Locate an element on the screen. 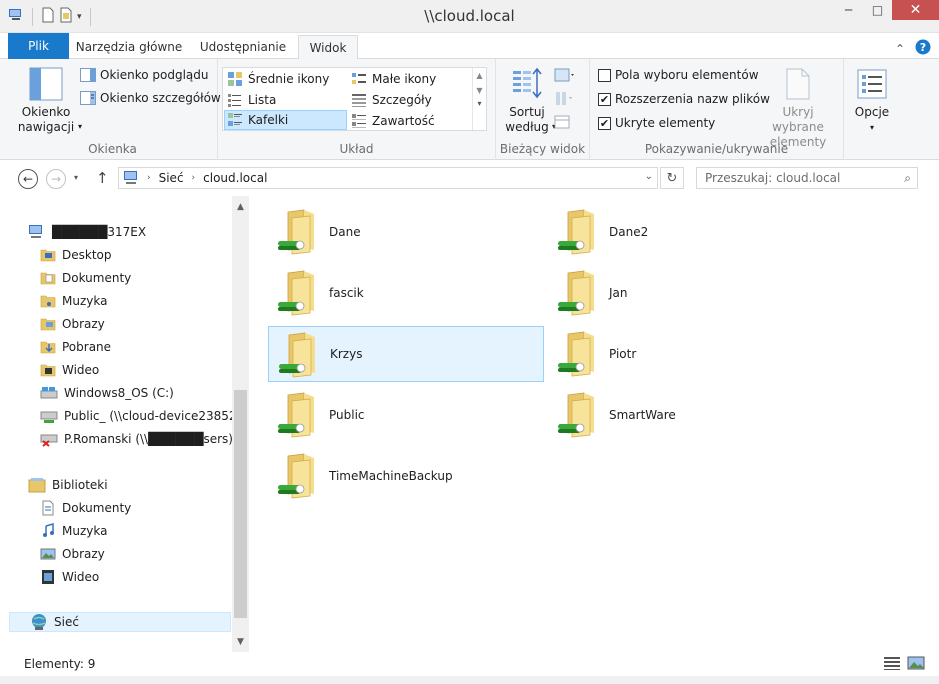 Image resolution: width=939 pixels, height=684 pixels. address-bar: › Sieć › cloud.local ⌄ is located at coordinates (388, 178).